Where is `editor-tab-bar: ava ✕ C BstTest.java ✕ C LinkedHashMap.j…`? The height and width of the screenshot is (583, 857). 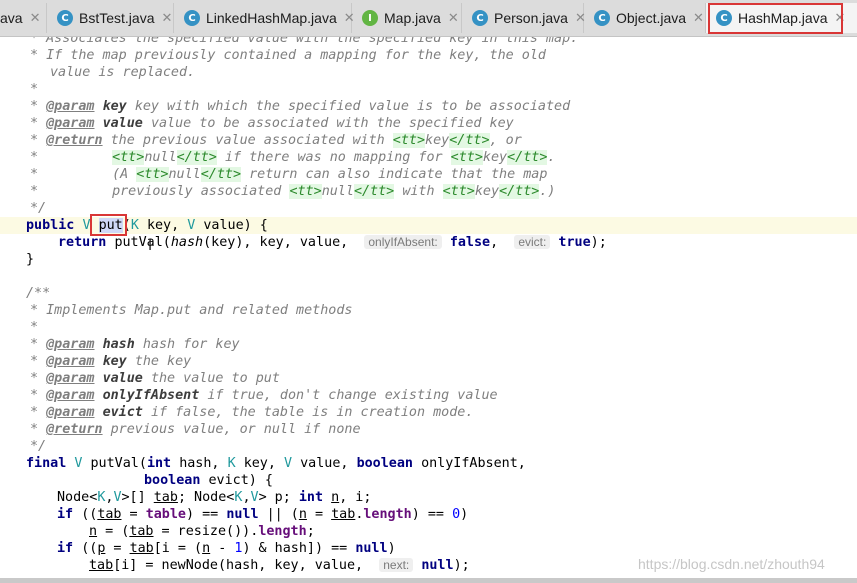
editor-tab-bar: ava ✕ C BstTest.java ✕ C LinkedHashMap.j… is located at coordinates (428, 18).